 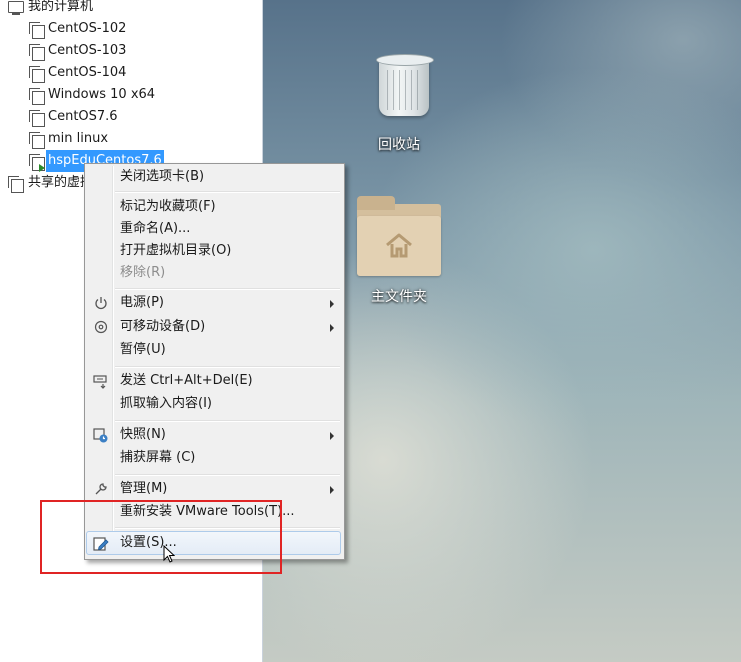 I want to click on desktop-icon-home-folder: 主文件夹, so click(x=399, y=252).